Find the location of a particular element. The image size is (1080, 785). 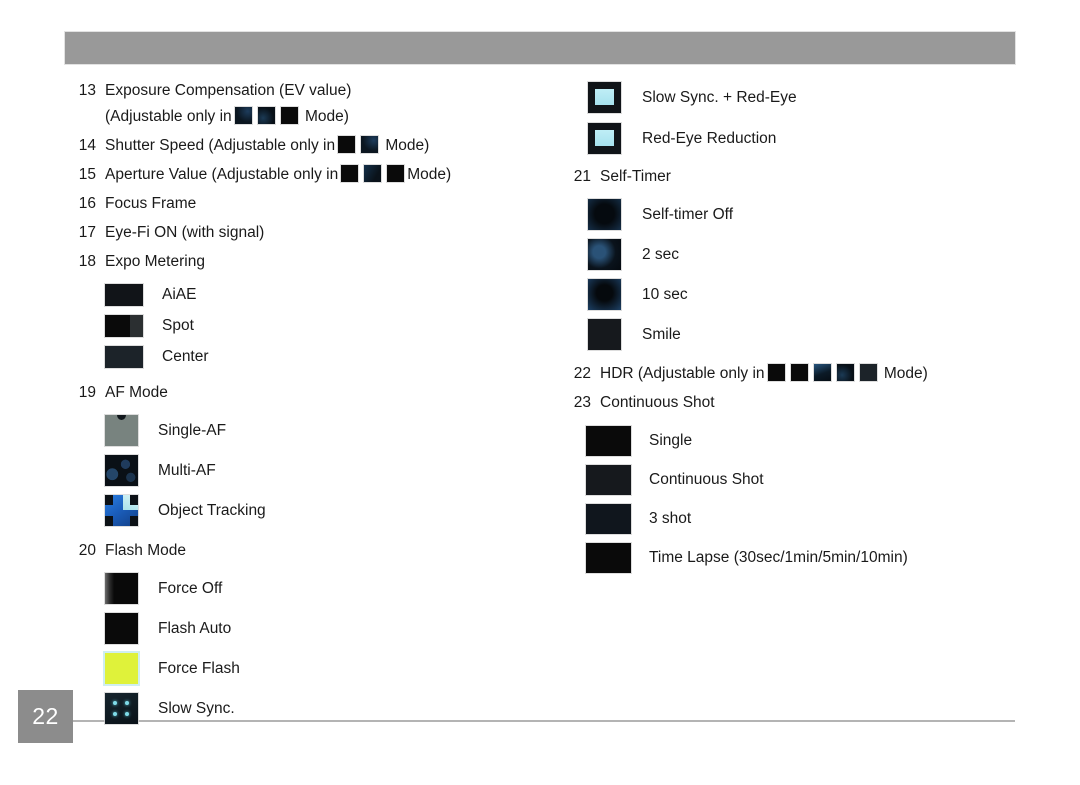

item-label: Exposure Compensation (EV value) is located at coordinates (228, 90).